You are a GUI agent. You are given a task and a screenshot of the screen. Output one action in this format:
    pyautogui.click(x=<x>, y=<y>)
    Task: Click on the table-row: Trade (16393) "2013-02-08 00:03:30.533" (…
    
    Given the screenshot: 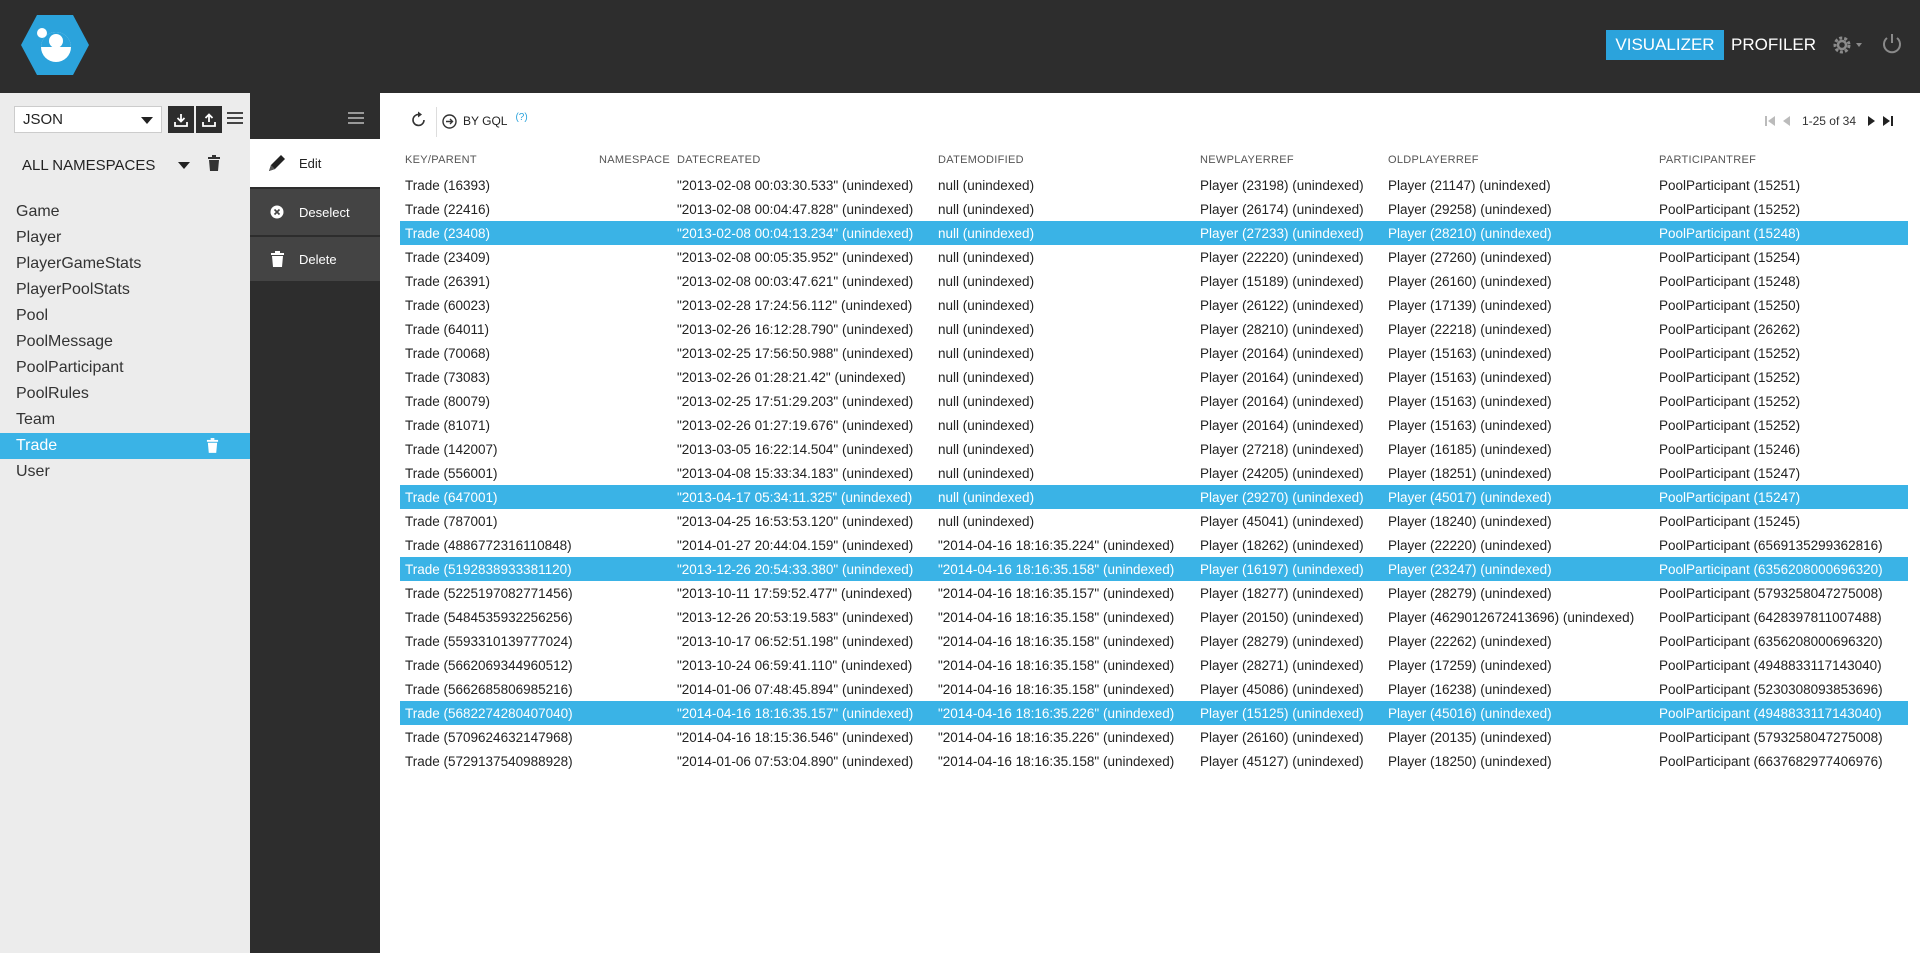 What is the action you would take?
    pyautogui.click(x=1154, y=185)
    